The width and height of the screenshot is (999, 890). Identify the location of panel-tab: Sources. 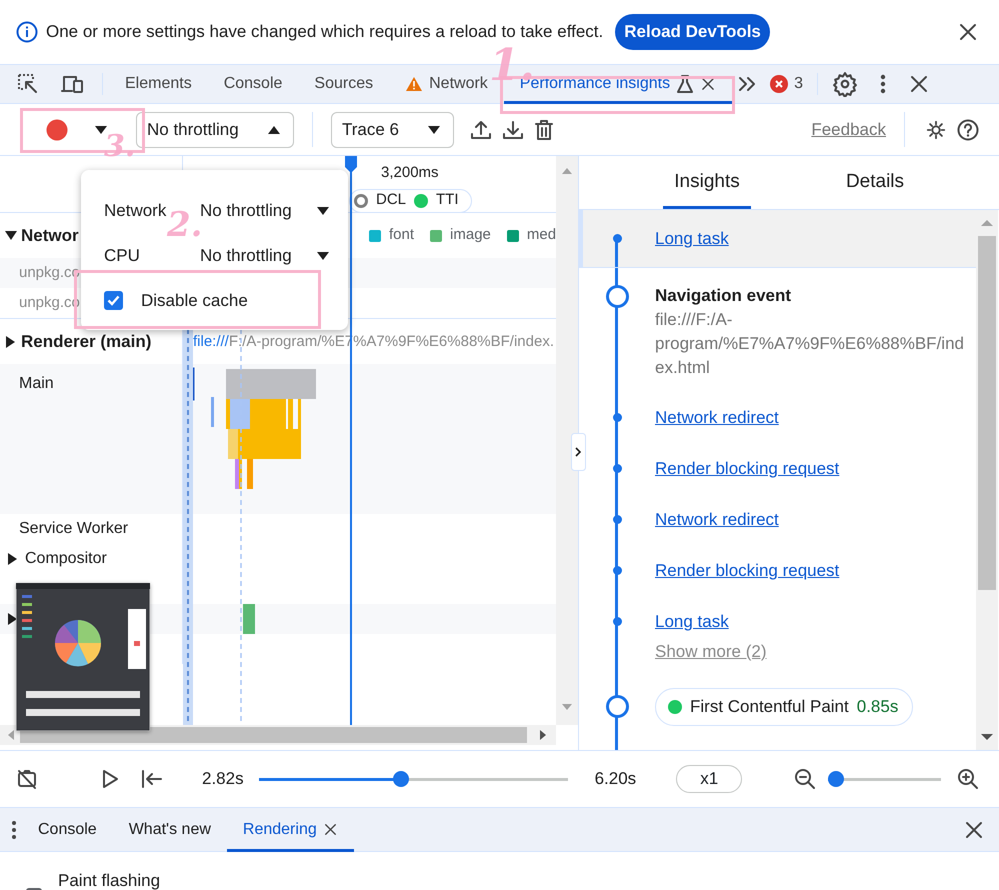
(344, 84).